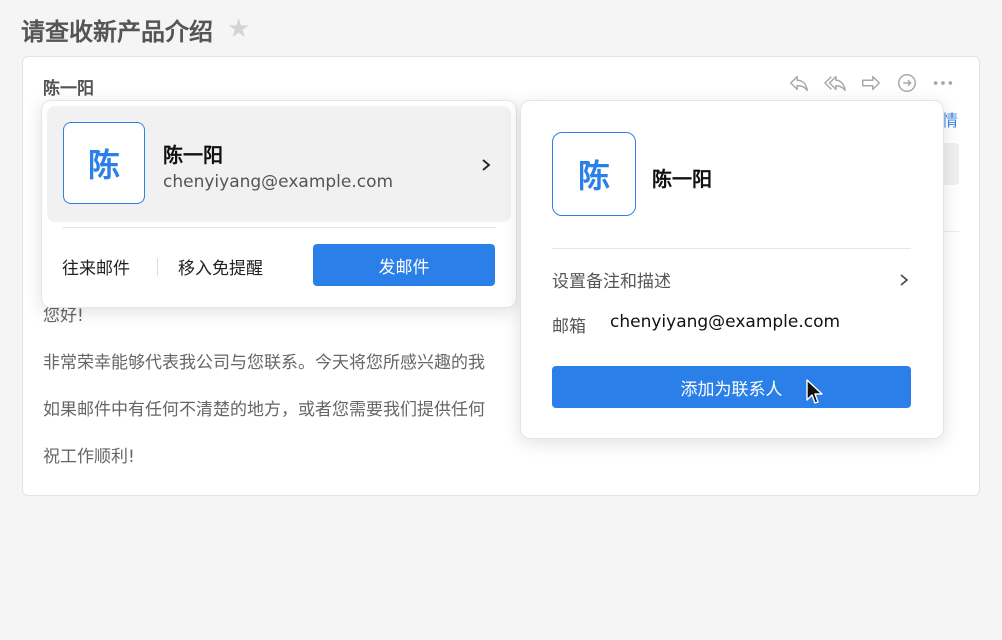 The height and width of the screenshot is (640, 1002). Describe the element at coordinates (943, 83) in the screenshot. I see `more-icon` at that location.